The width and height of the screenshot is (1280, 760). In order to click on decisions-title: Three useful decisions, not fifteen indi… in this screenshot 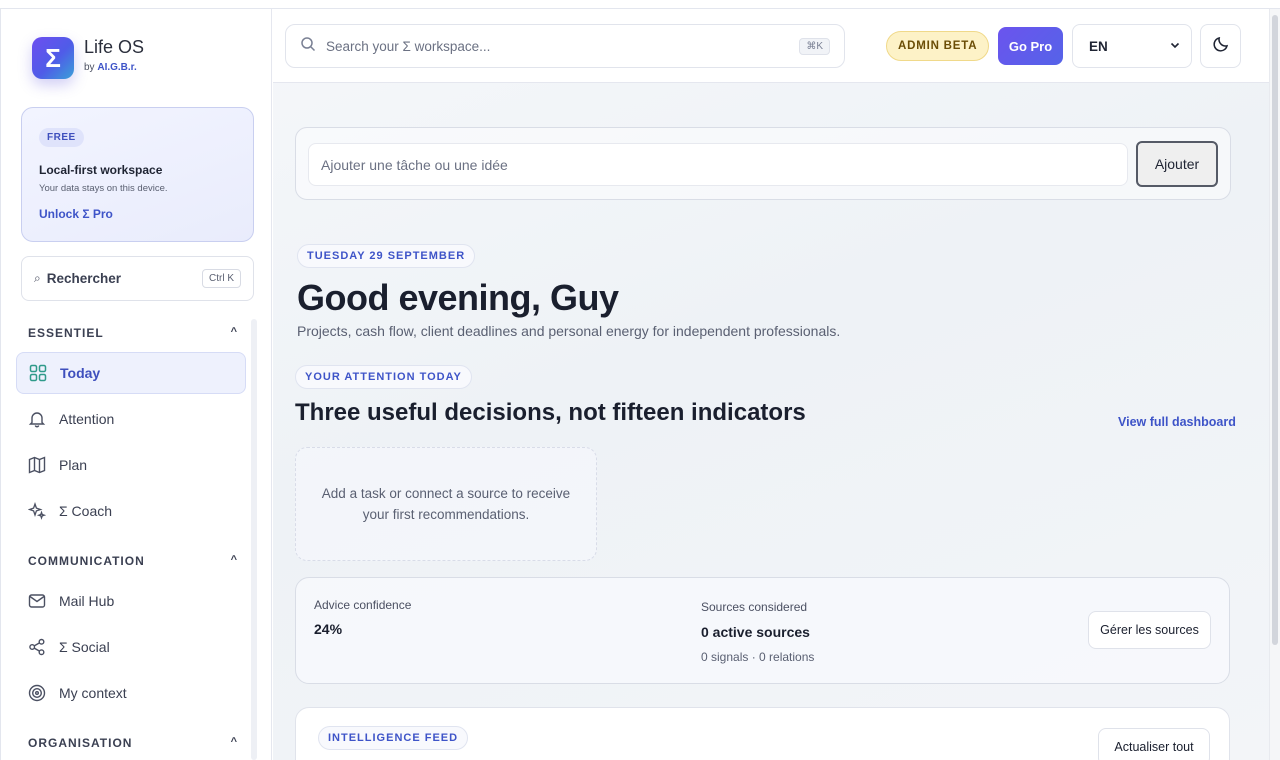, I will do `click(550, 412)`.